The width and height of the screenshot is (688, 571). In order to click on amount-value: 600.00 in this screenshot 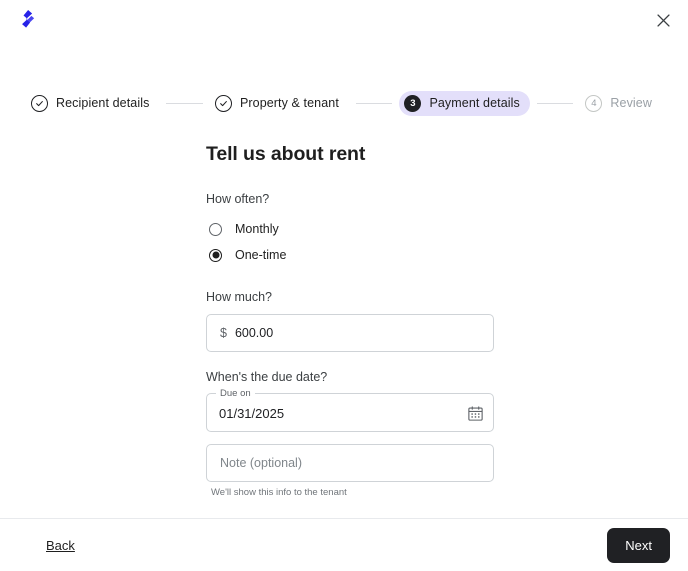, I will do `click(254, 333)`.